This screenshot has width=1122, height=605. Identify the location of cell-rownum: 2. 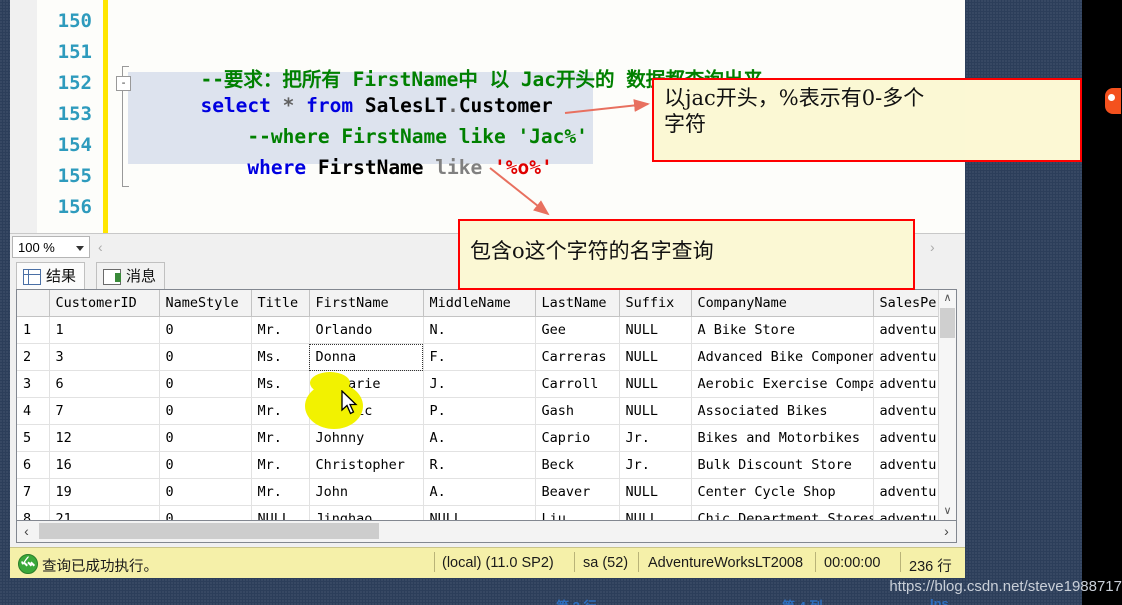
(33, 357).